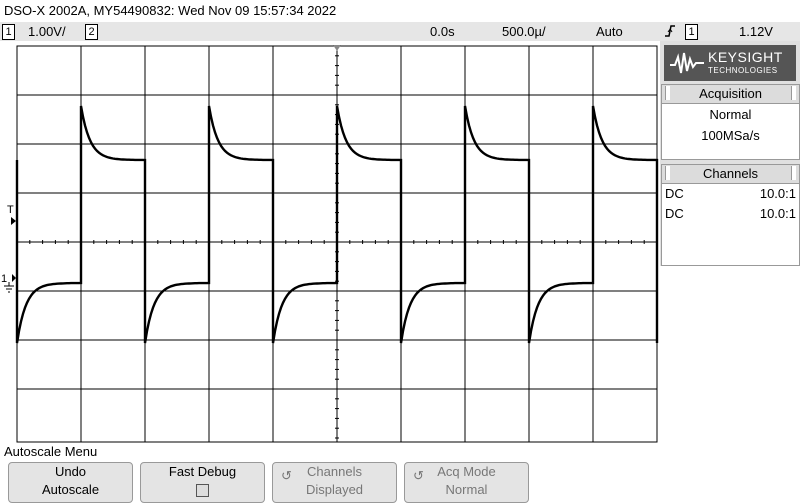  Describe the element at coordinates (70, 471) in the screenshot. I see `softkey-line1: Undo` at that location.